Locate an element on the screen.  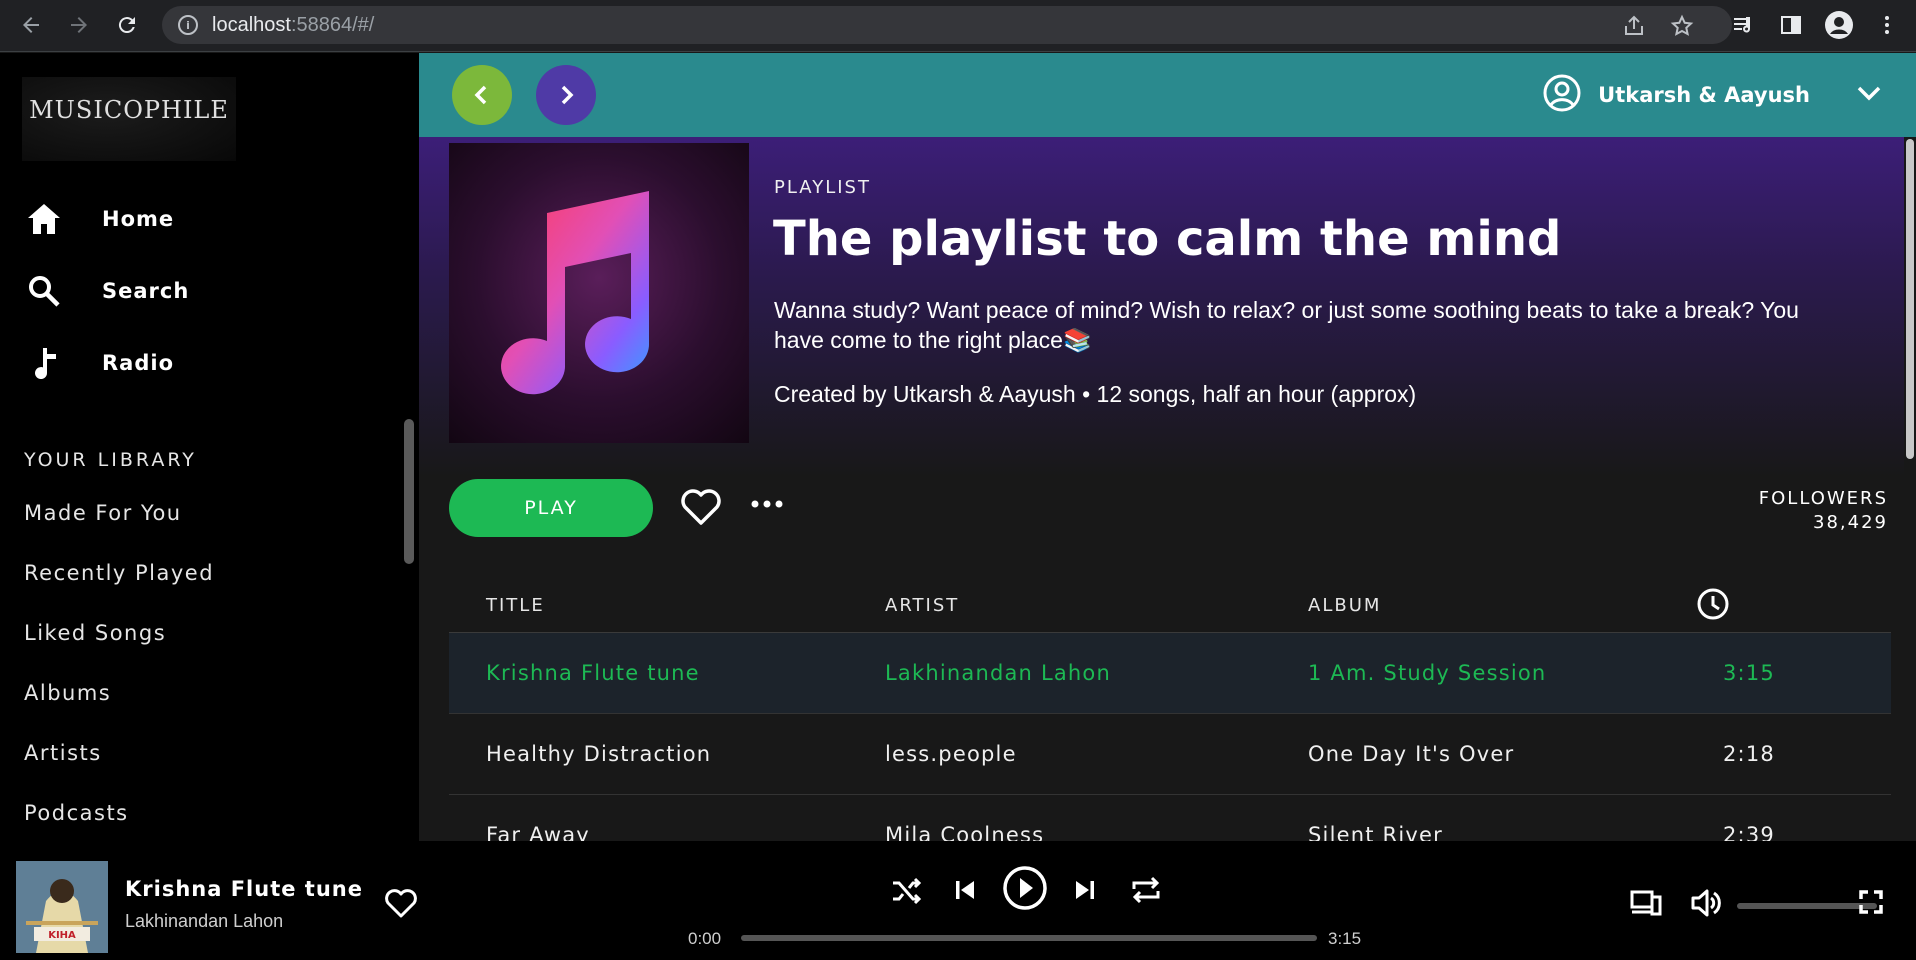
address-bar: i localhost:58864/#/ is located at coordinates (947, 25).